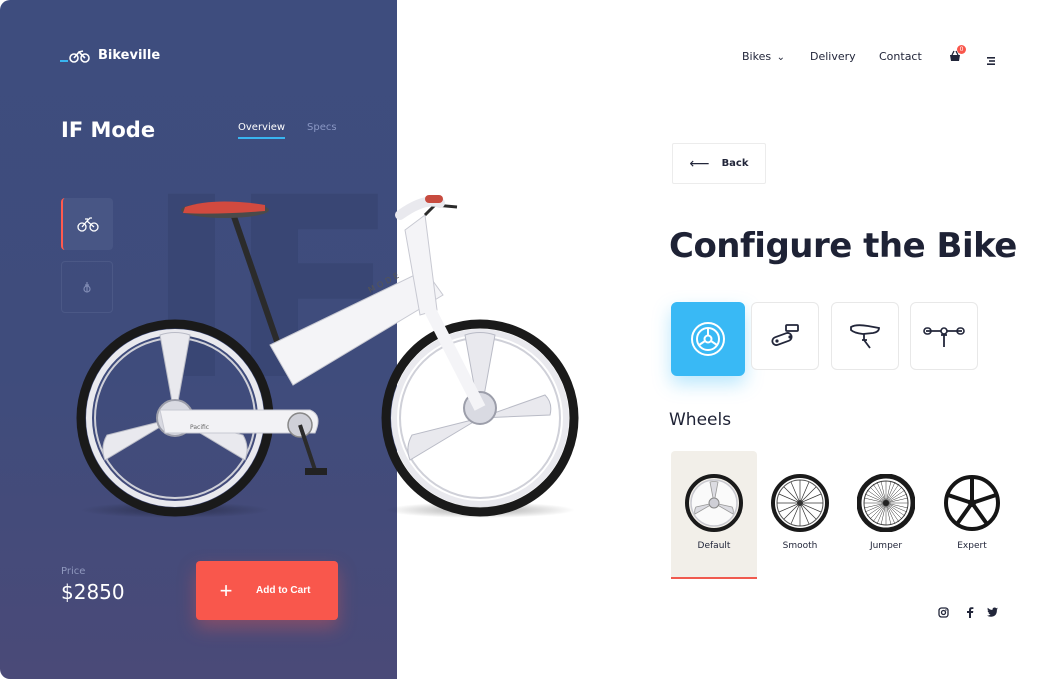 The width and height of the screenshot is (1057, 679). I want to click on wheel-option-label: Default, so click(714, 546).